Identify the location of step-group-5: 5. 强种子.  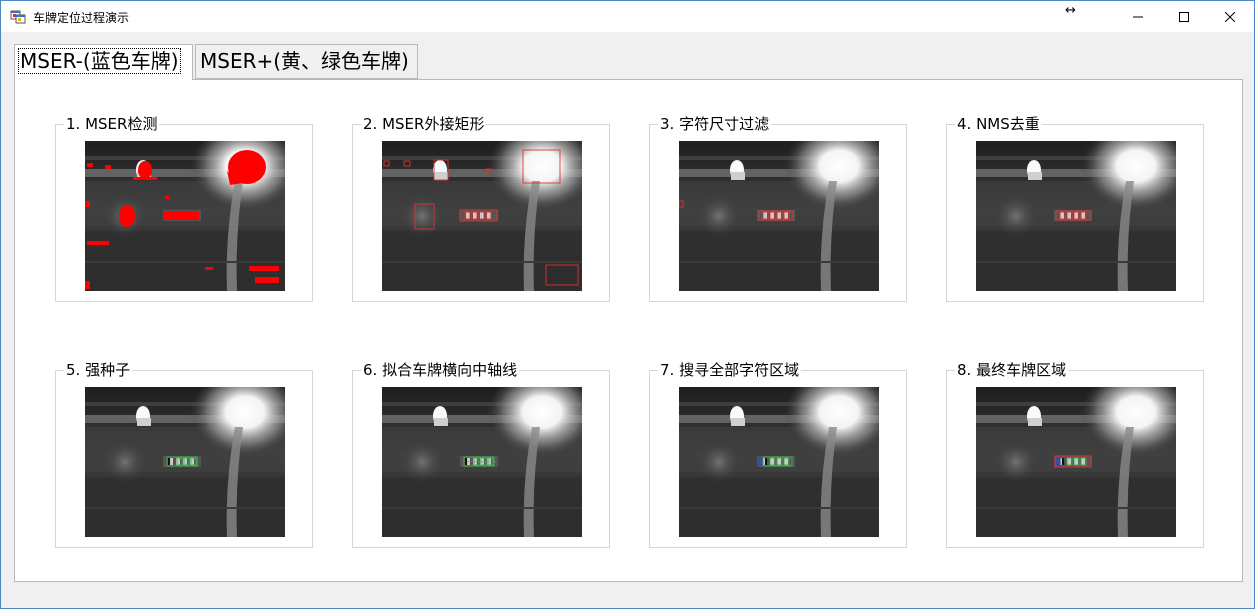
(184, 454).